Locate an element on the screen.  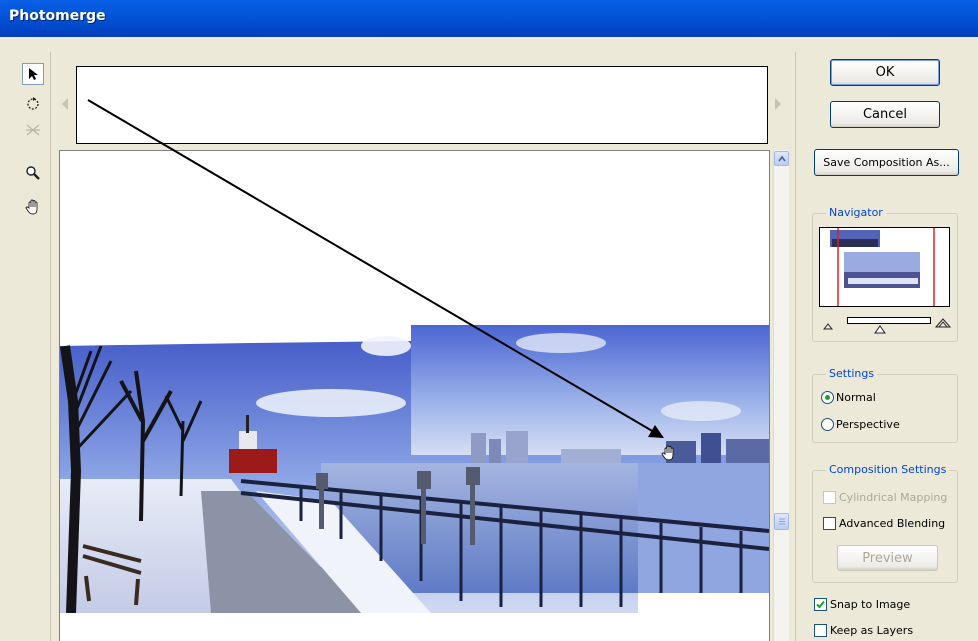
lightbox-scroll-left is located at coordinates (65, 104).